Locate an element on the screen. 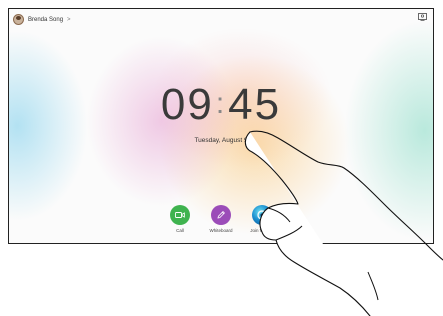 This screenshot has width=443, height=316. chevron-right-icon: > is located at coordinates (69, 19).